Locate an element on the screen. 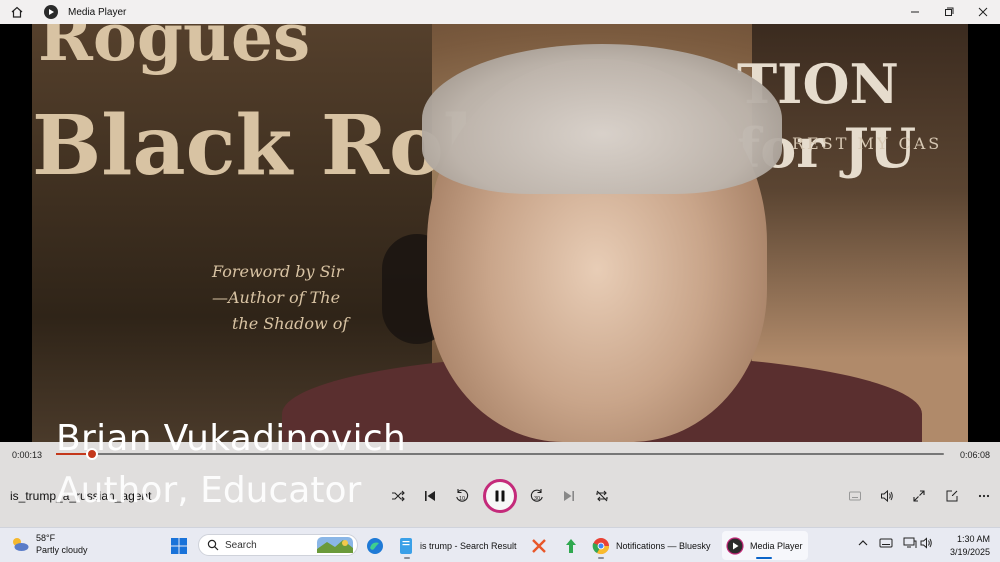  chevron-up-icon is located at coordinates (863, 543).